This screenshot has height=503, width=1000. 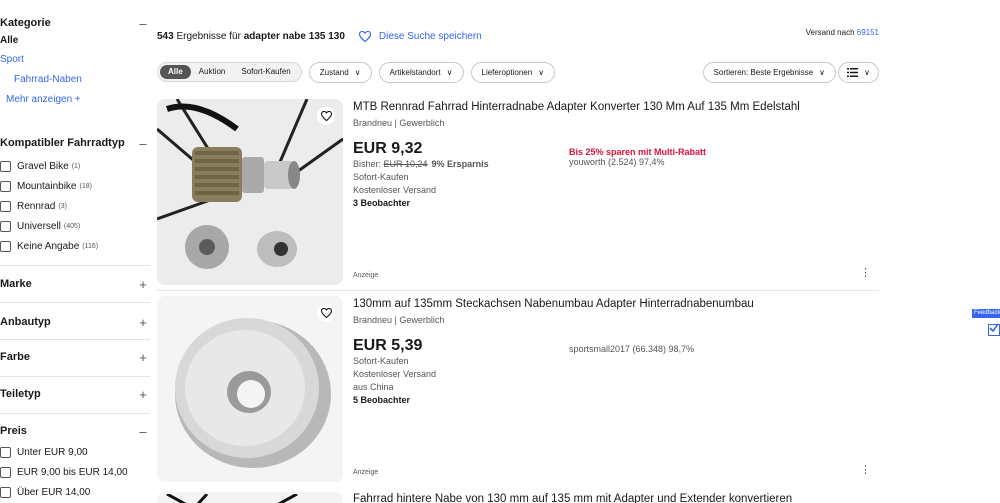 I want to click on category-sport: Sport, so click(x=75, y=60).